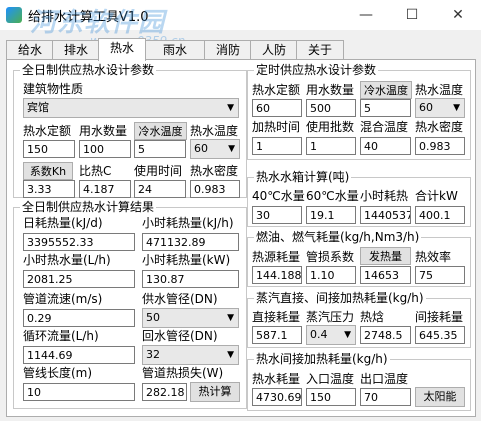  Describe the element at coordinates (276, 257) in the screenshot. I see `heat-source-label: 热源耗量` at that location.